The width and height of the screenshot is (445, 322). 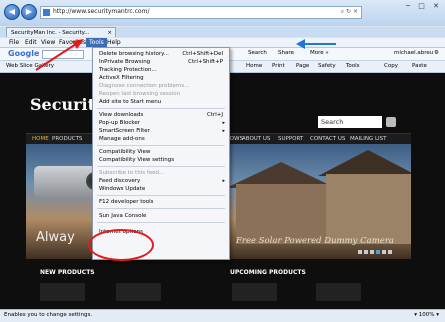 I want to click on status-bar: Enables you to change settings. ▾ 100% ▾, so click(x=222, y=315).